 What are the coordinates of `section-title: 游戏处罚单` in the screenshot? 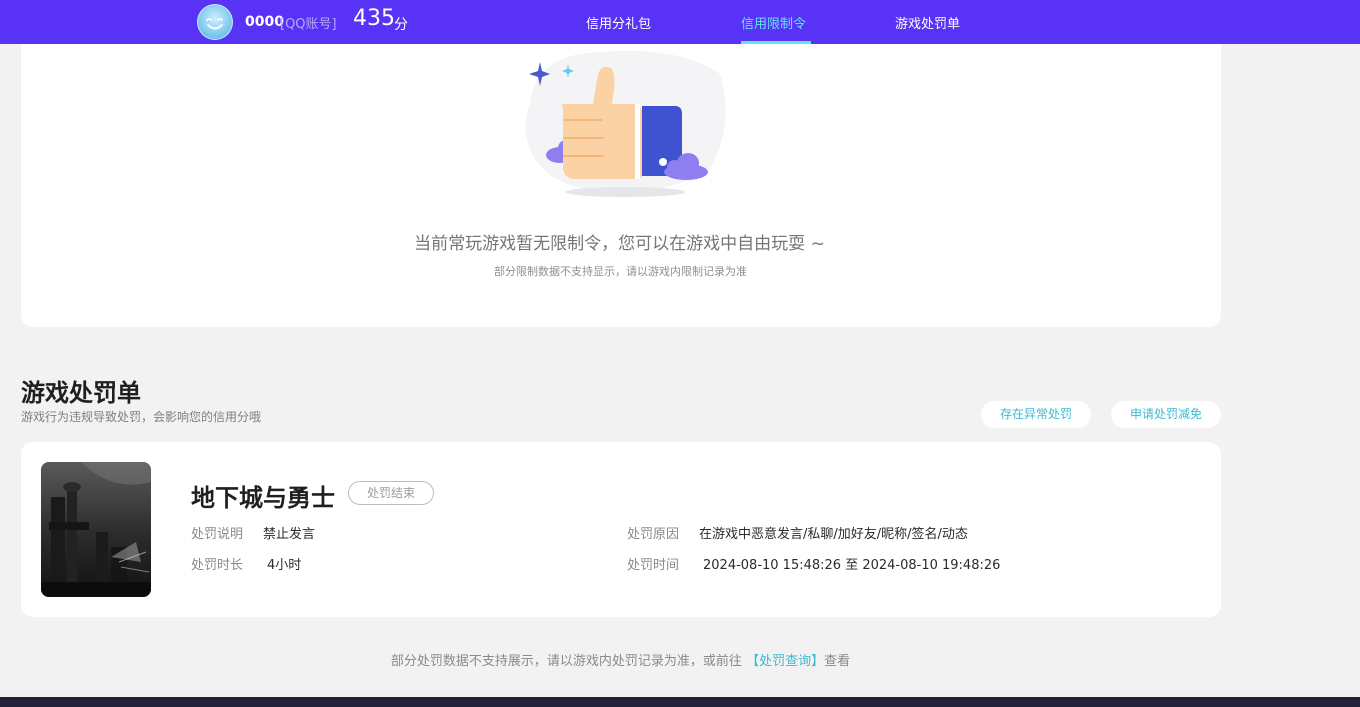 It's located at (81, 393).